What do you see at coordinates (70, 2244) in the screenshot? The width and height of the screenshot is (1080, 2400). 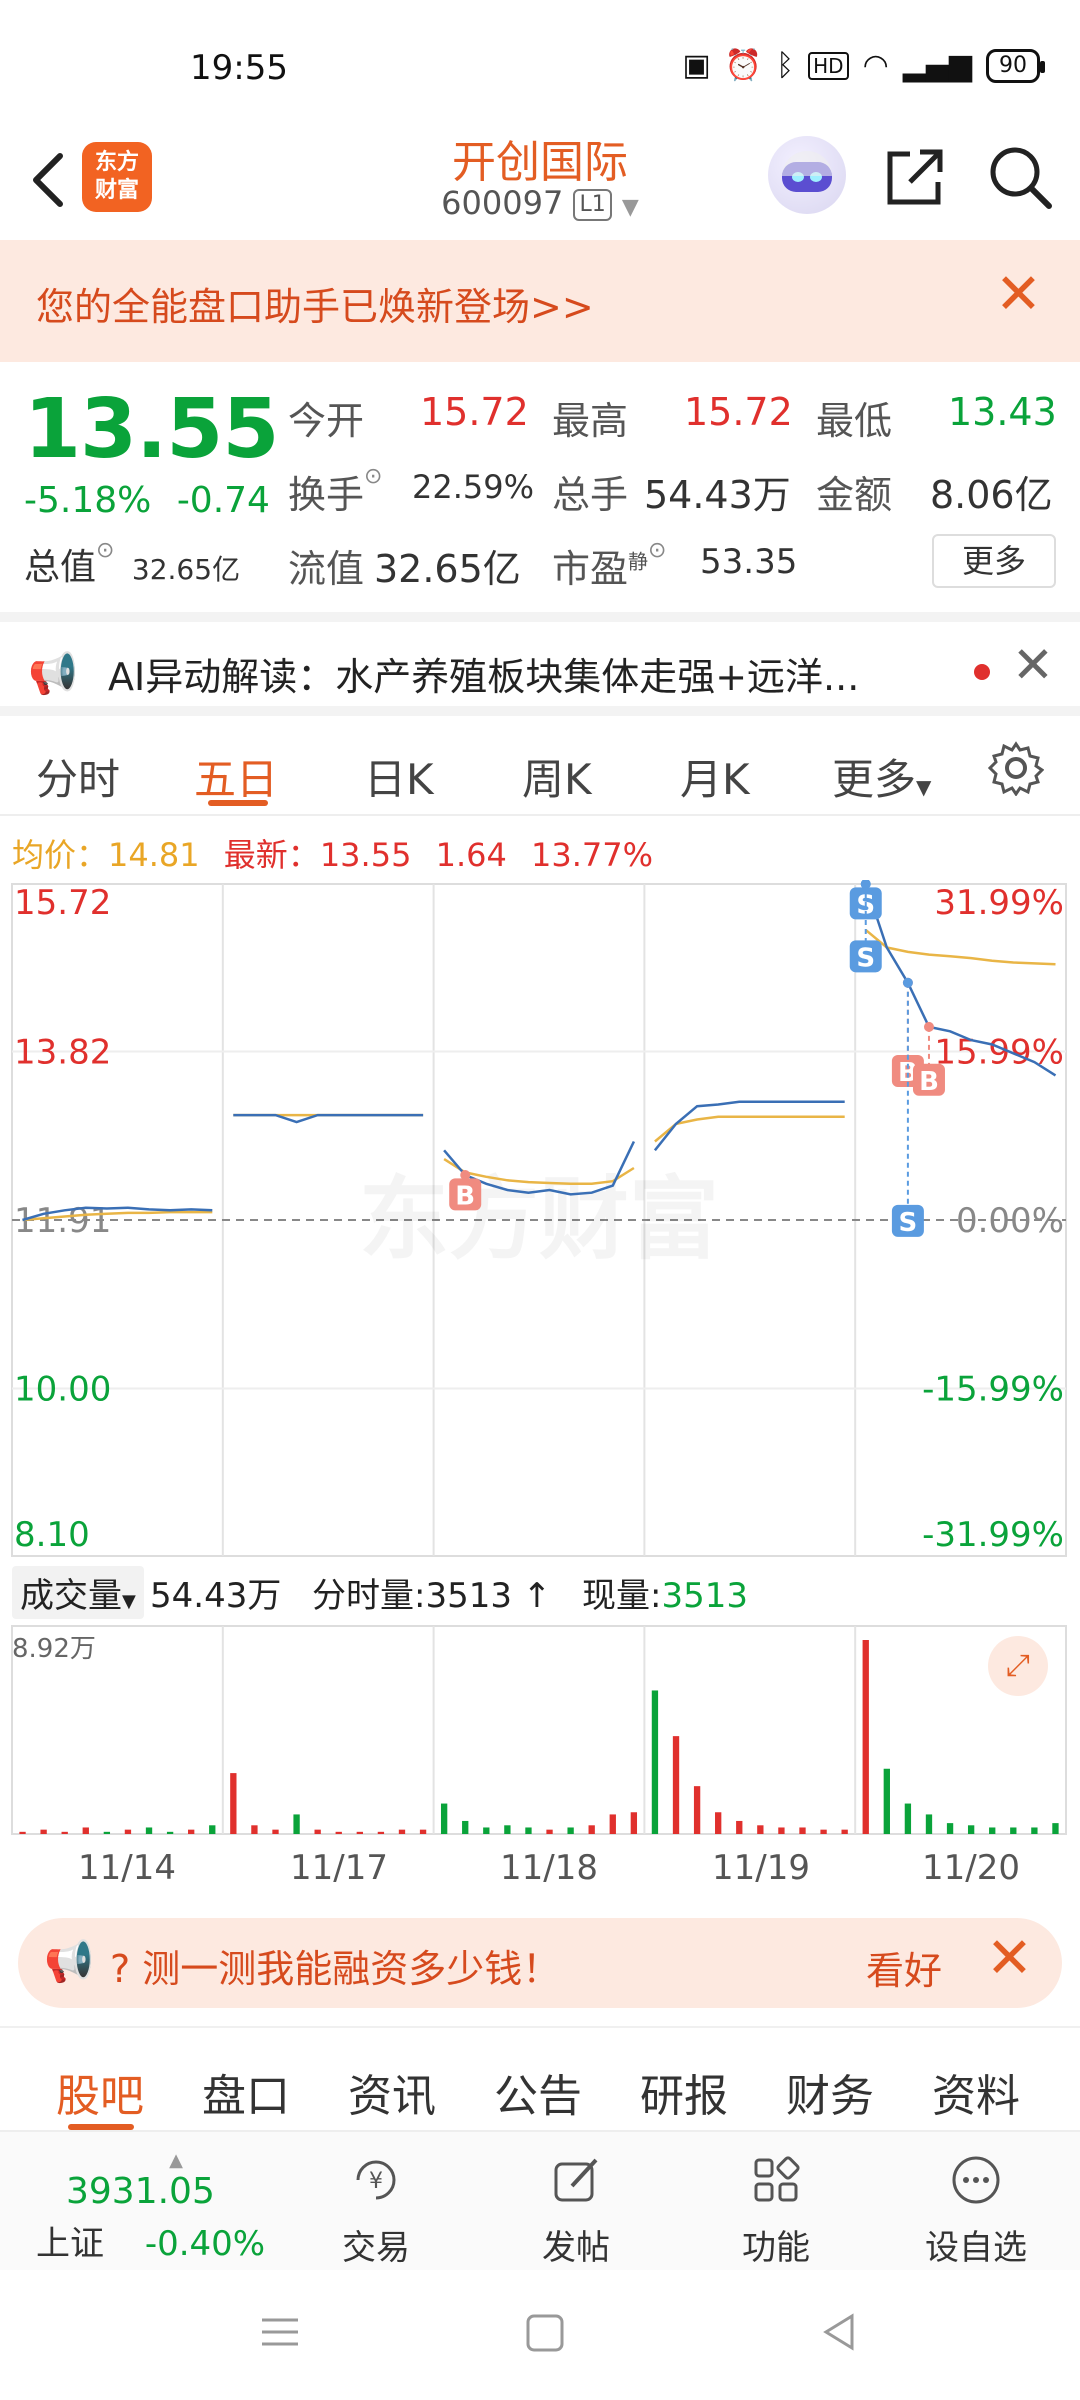 I see `index-name: 上证` at bounding box center [70, 2244].